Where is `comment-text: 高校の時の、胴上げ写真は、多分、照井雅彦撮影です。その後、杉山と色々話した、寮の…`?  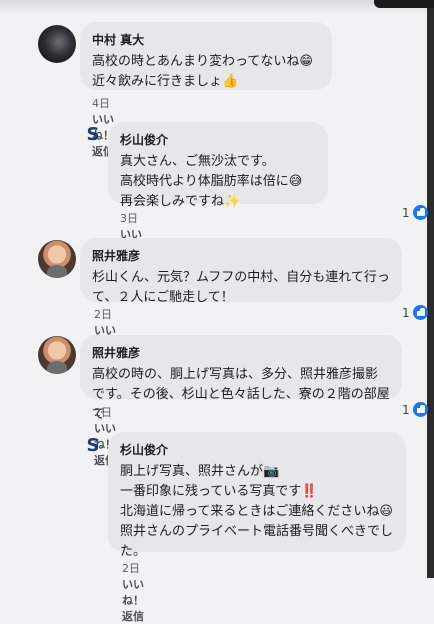 comment-text: 高校の時の、胴上げ写真は、多分、照井雅彦撮影です。その後、杉山と色々話した、寮の… is located at coordinates (241, 394).